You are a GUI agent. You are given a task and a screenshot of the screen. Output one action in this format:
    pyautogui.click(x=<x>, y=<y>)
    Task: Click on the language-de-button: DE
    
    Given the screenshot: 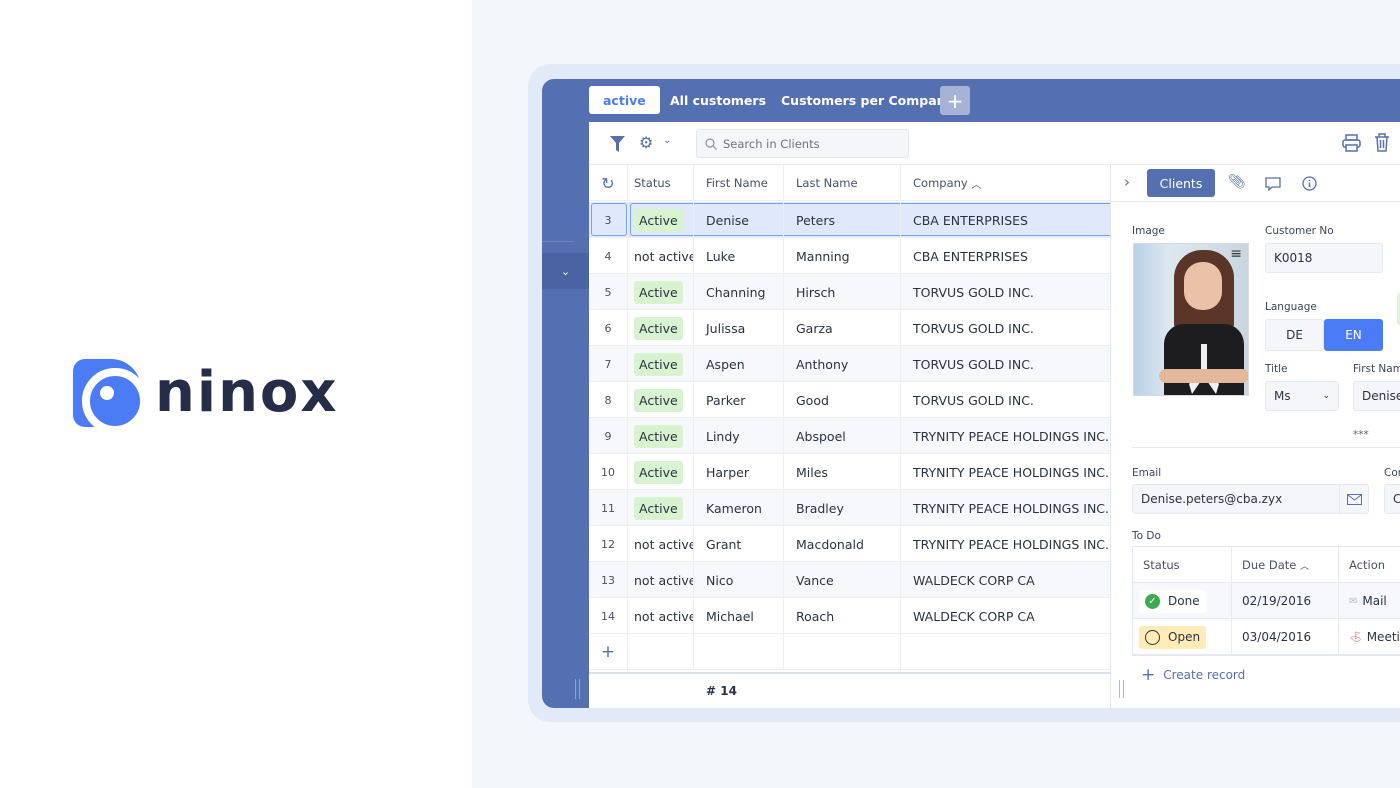 What is the action you would take?
    pyautogui.click(x=1294, y=335)
    